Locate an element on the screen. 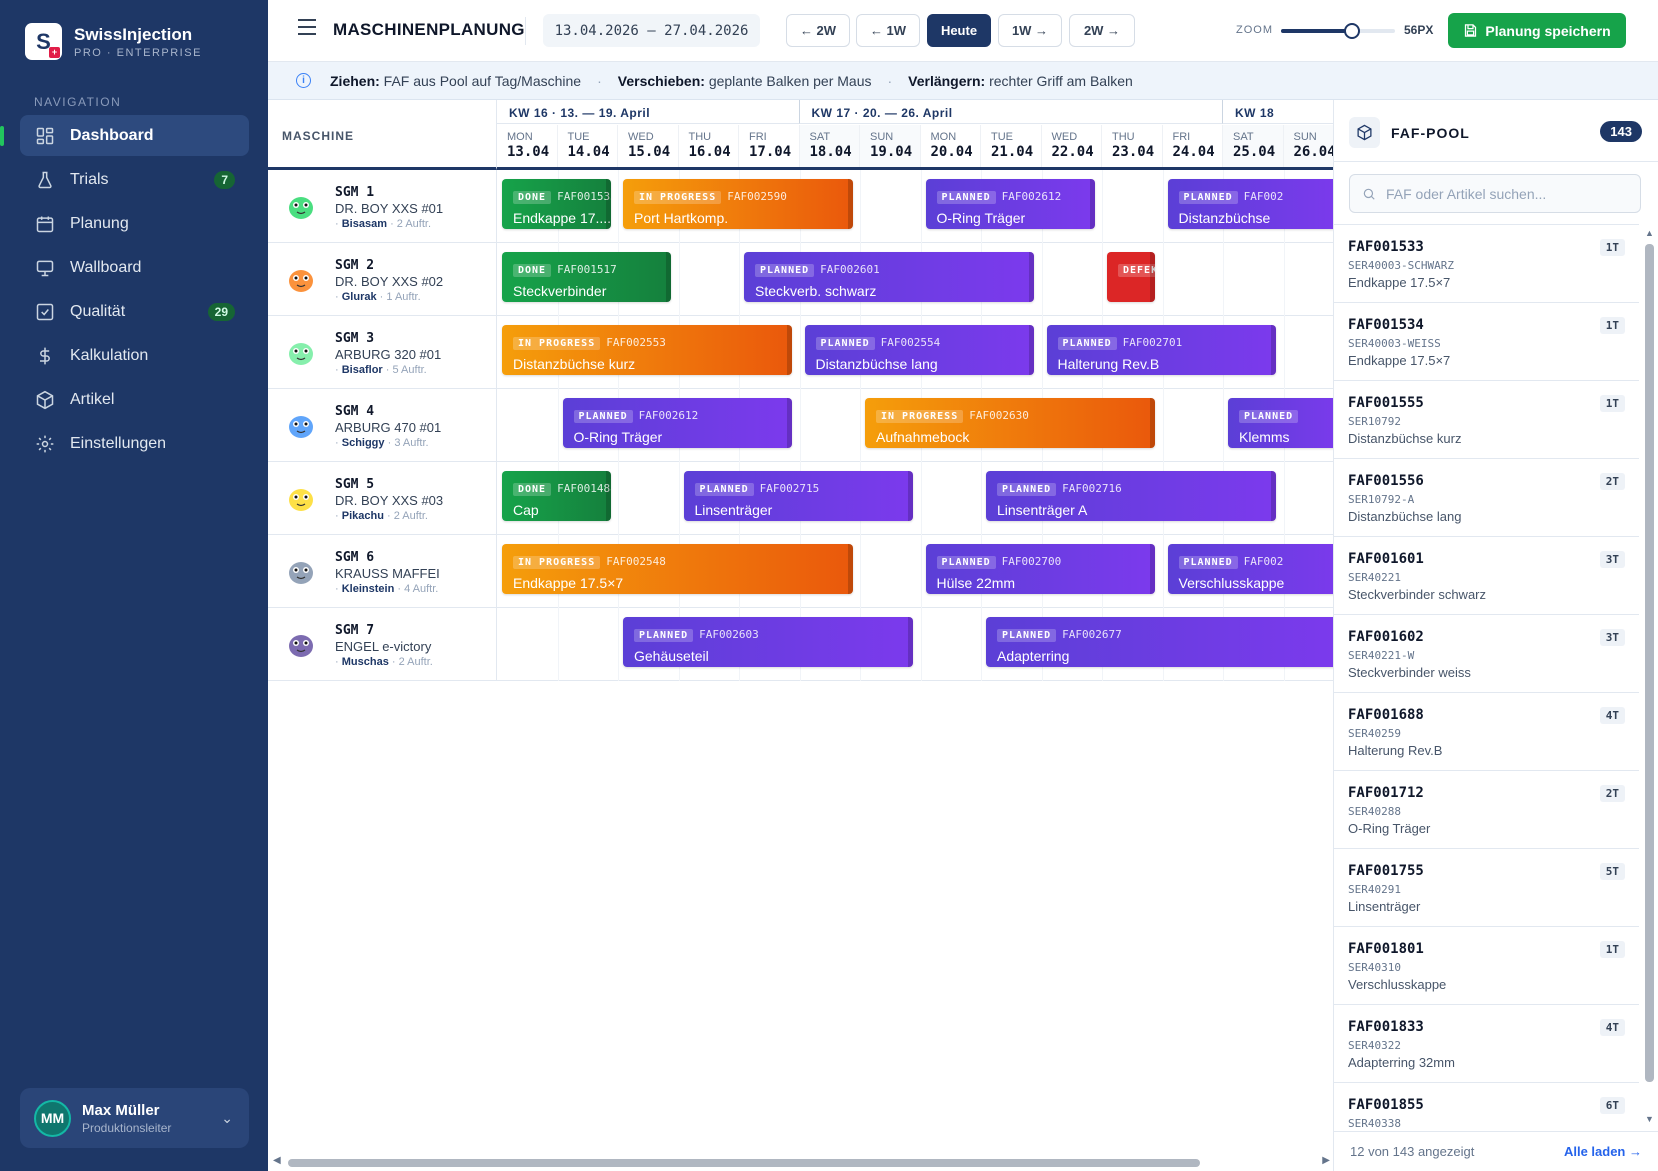 The width and height of the screenshot is (1658, 1171). pool-scrollbar: ▲ ▼ is located at coordinates (1649, 677).